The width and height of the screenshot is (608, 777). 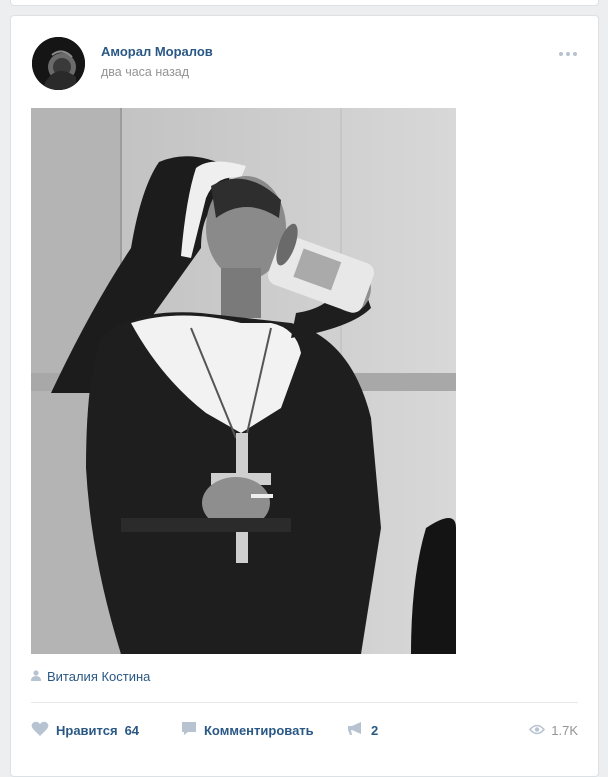 I want to click on comment-label: Комментировать, so click(x=259, y=730).